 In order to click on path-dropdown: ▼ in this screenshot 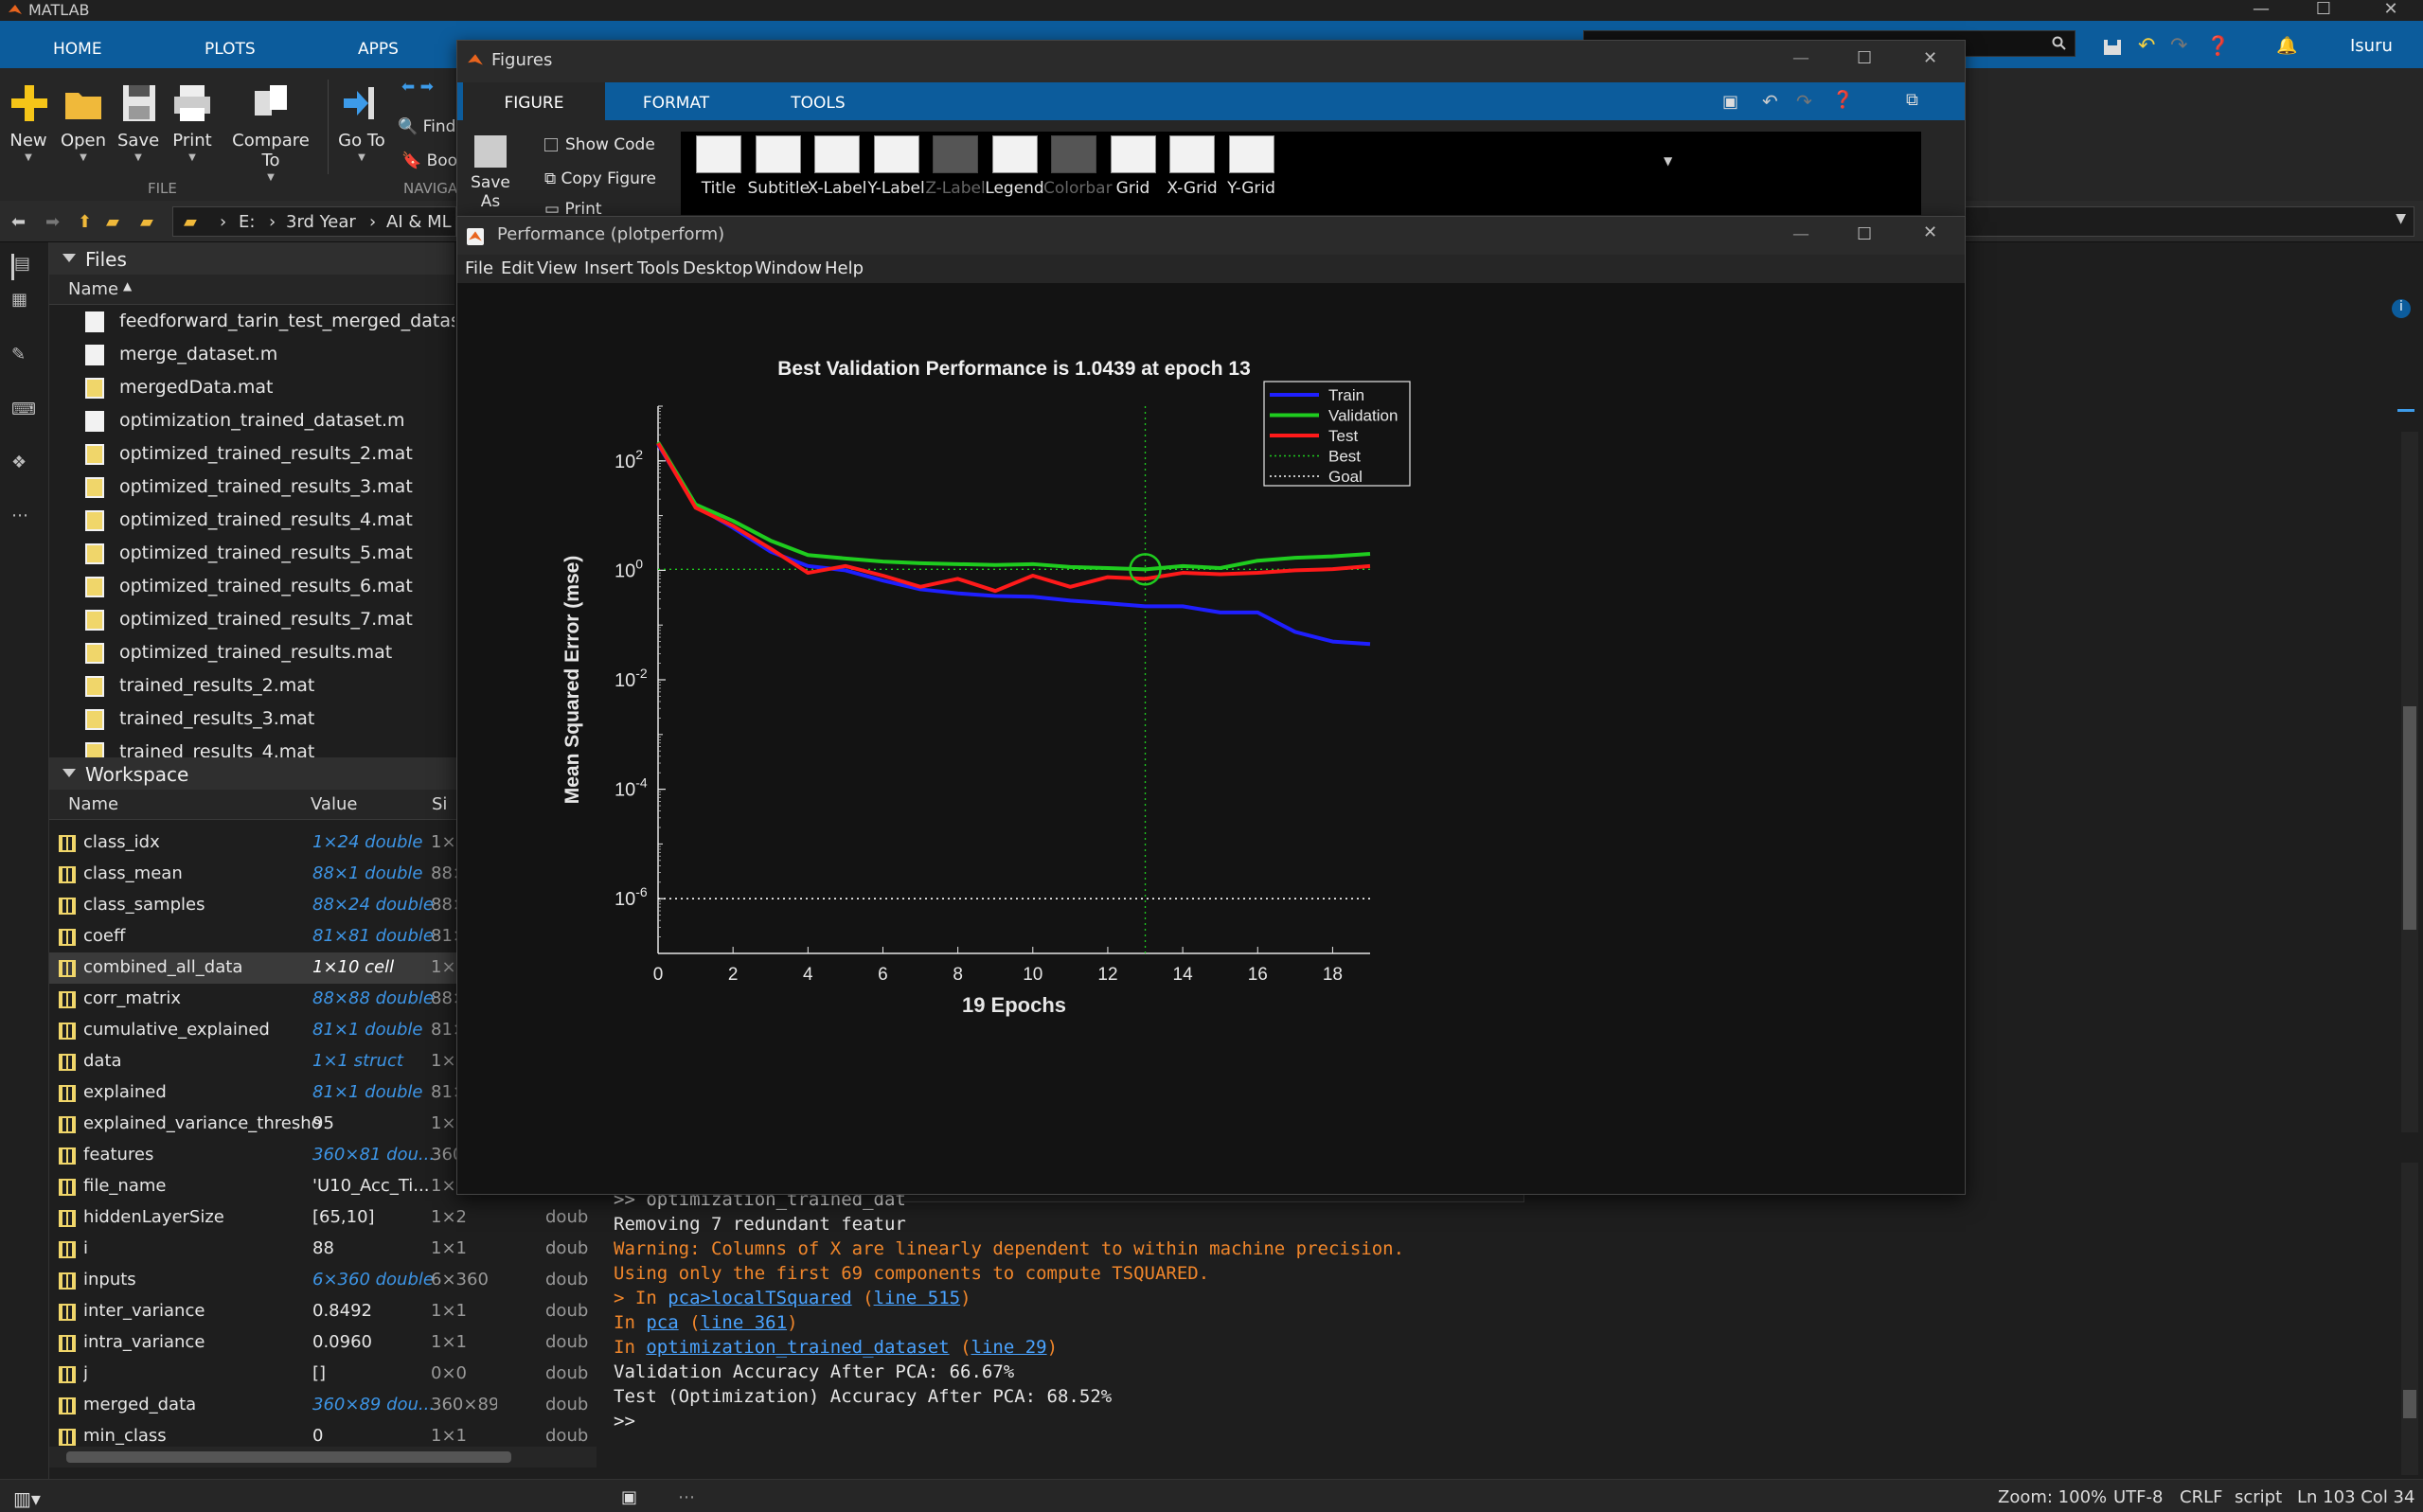, I will do `click(2168, 221)`.